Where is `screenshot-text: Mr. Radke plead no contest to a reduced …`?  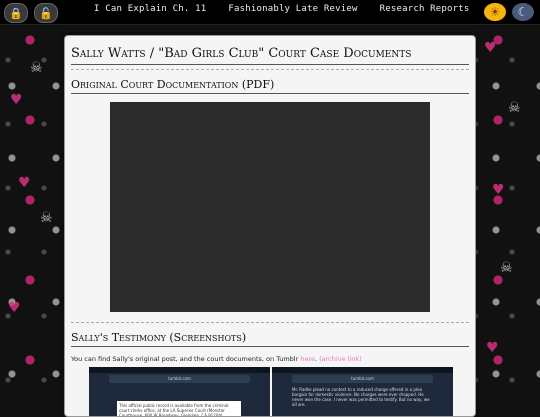
screenshot-text: Mr. Radke plead no contest to a reduced … is located at coordinates (361, 397).